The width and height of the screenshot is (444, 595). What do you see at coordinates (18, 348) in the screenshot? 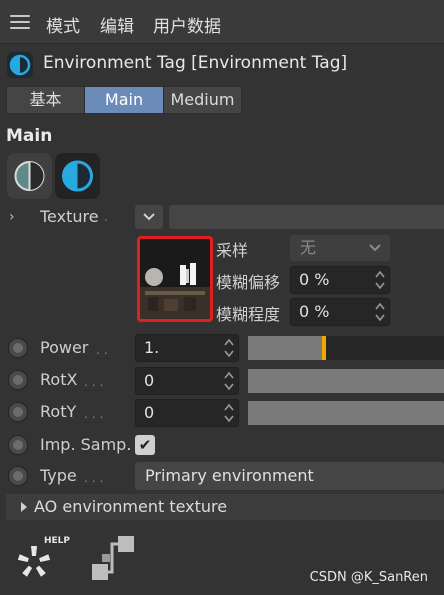
I see `power-animate-radio` at bounding box center [18, 348].